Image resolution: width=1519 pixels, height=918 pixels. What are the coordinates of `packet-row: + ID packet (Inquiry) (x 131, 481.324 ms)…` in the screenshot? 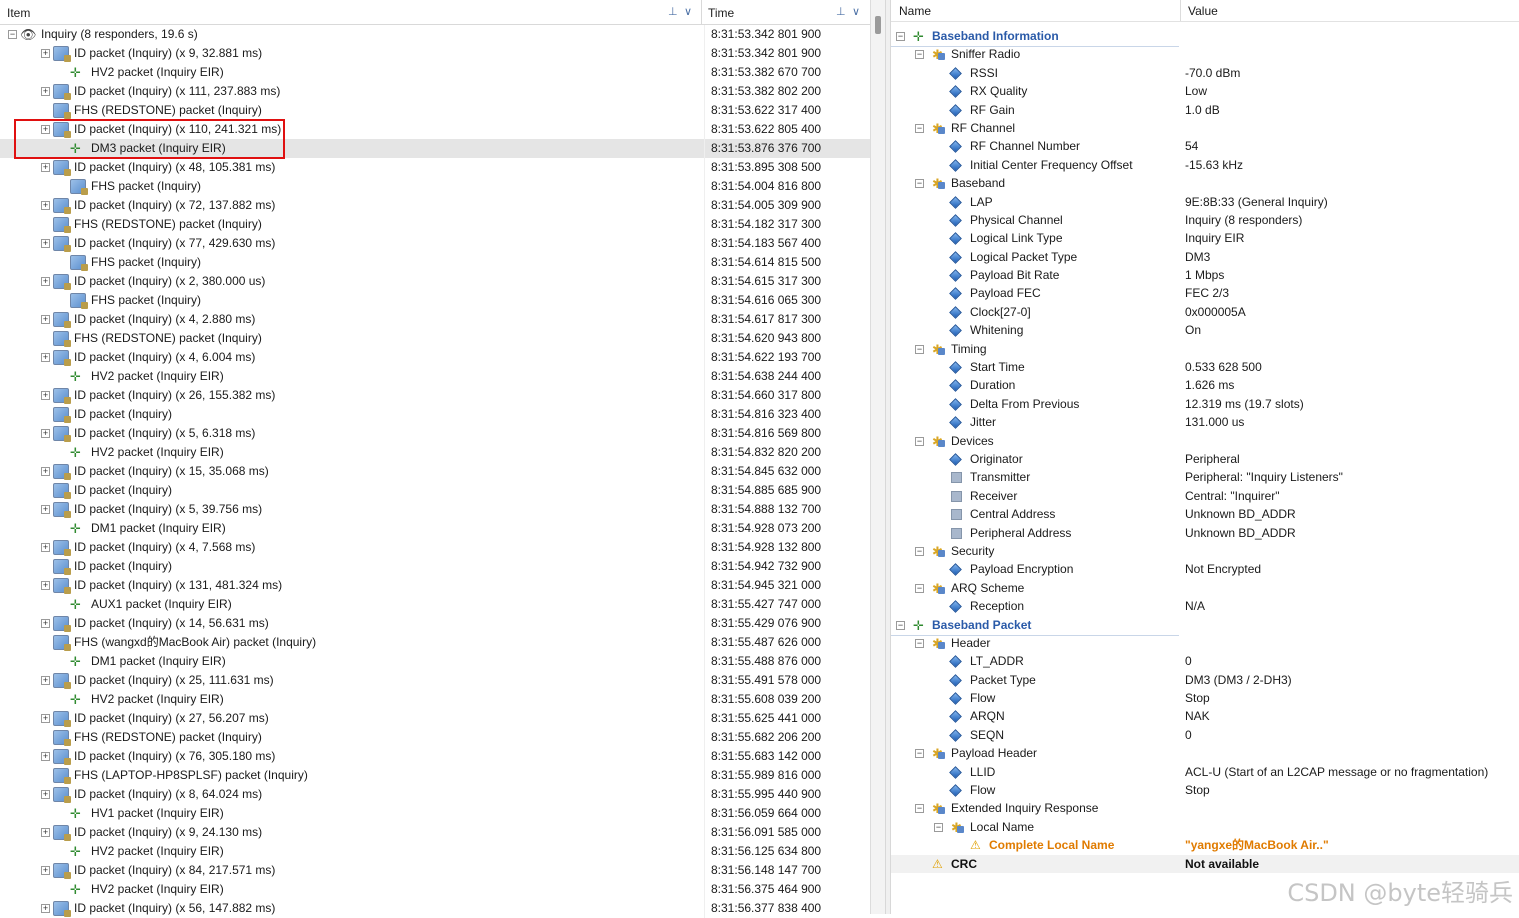 It's located at (435, 585).